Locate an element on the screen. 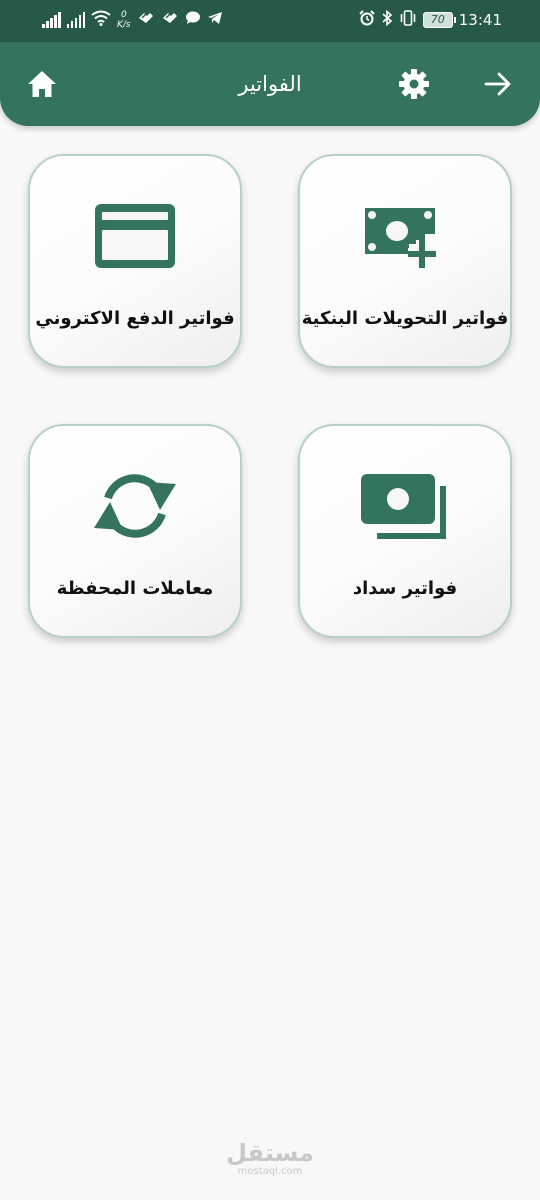 This screenshot has width=540, height=1200. app-bar: الفواتير is located at coordinates (270, 84).